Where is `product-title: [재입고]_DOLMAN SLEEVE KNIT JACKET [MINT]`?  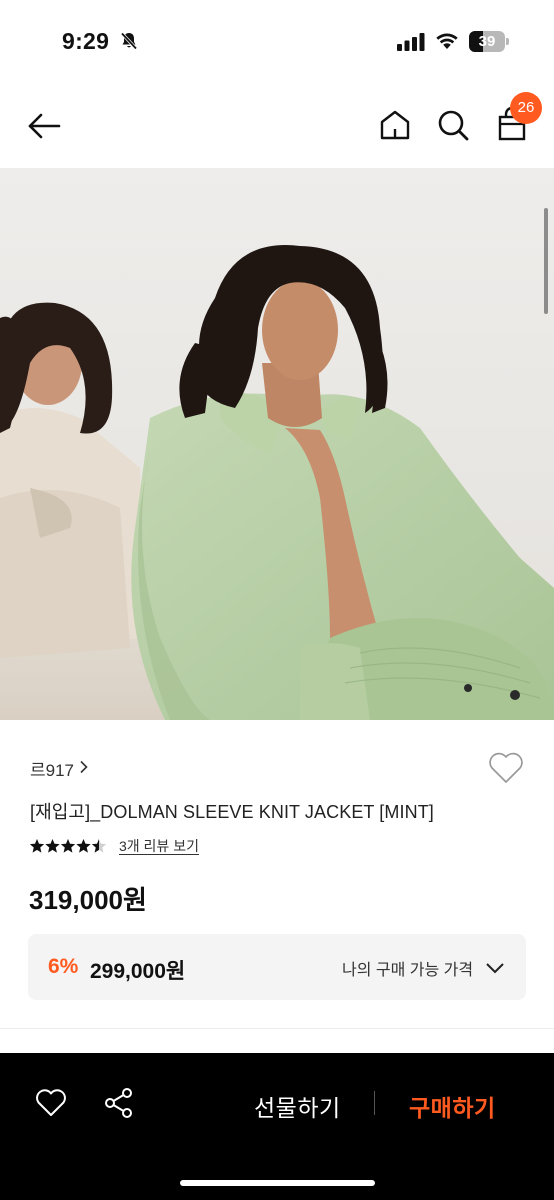 product-title: [재입고]_DOLMAN SLEEVE KNIT JACKET [MINT] is located at coordinates (232, 812).